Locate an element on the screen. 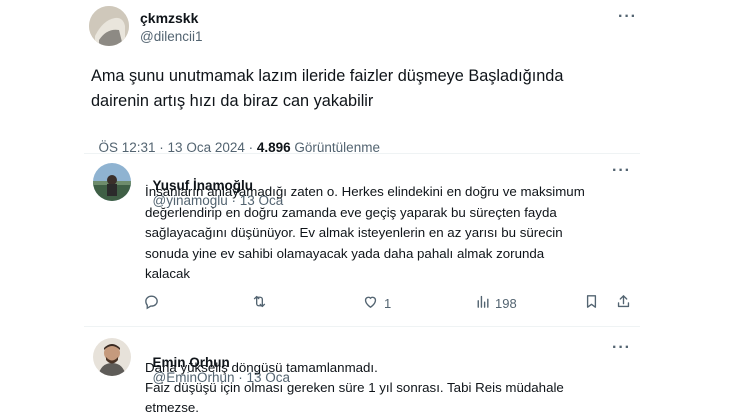  reply-text-line: kalacak is located at coordinates (168, 273).